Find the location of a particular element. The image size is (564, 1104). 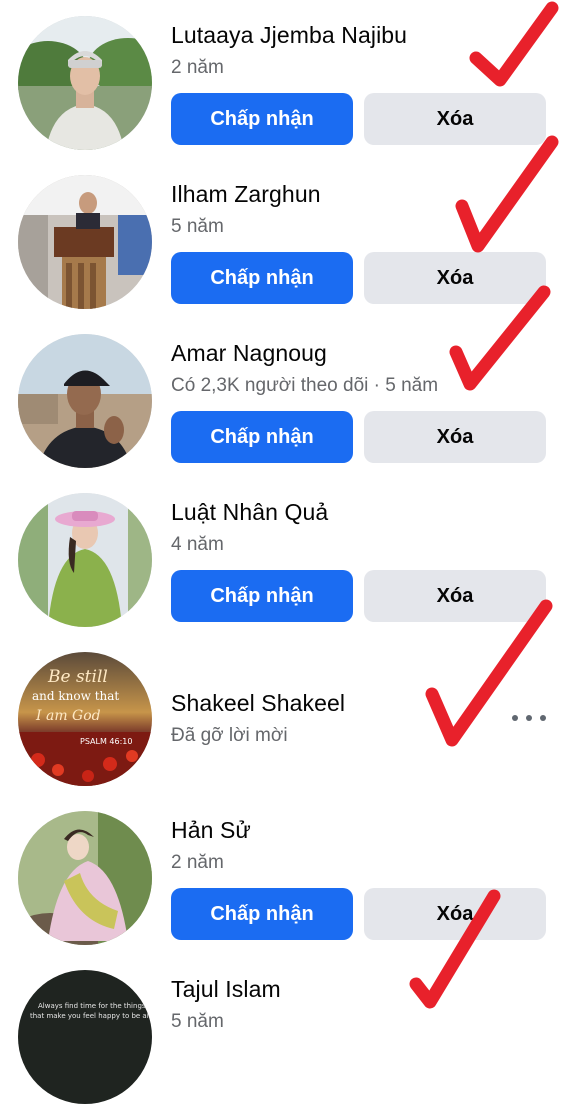

avatar-caption-line-1: Be still is located at coordinates (77, 677).